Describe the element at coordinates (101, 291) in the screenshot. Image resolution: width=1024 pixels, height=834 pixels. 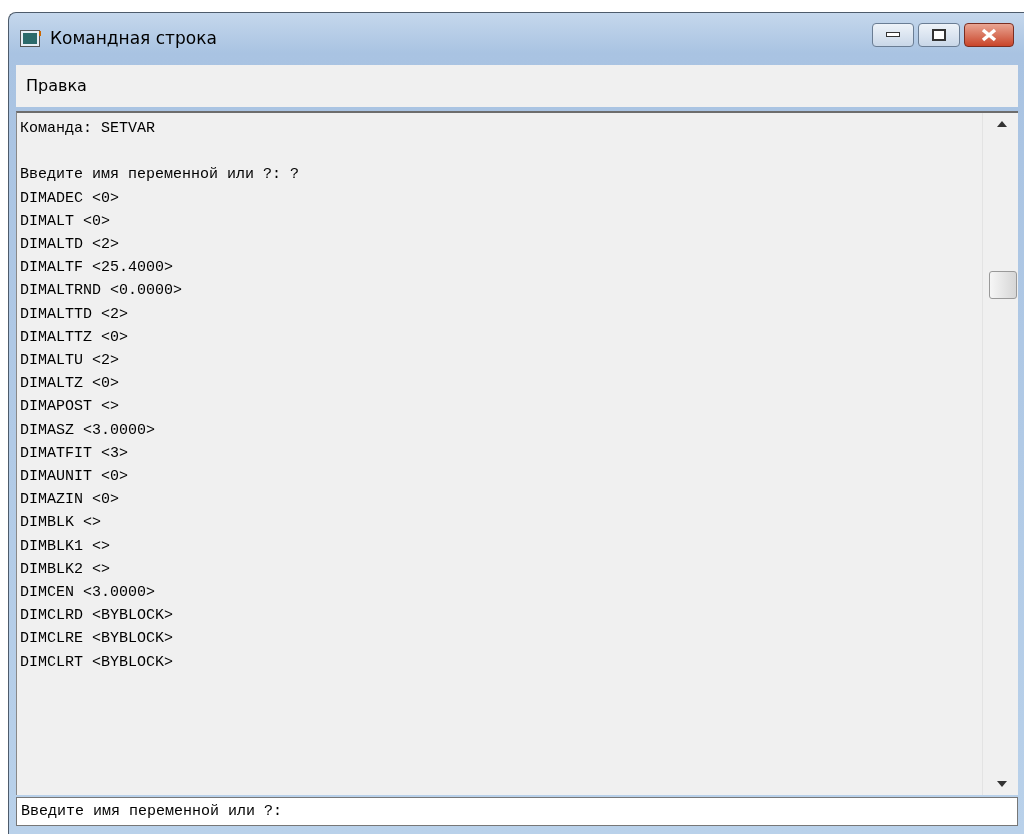
I see `output-line: DIMALTRND <0.0000>` at that location.